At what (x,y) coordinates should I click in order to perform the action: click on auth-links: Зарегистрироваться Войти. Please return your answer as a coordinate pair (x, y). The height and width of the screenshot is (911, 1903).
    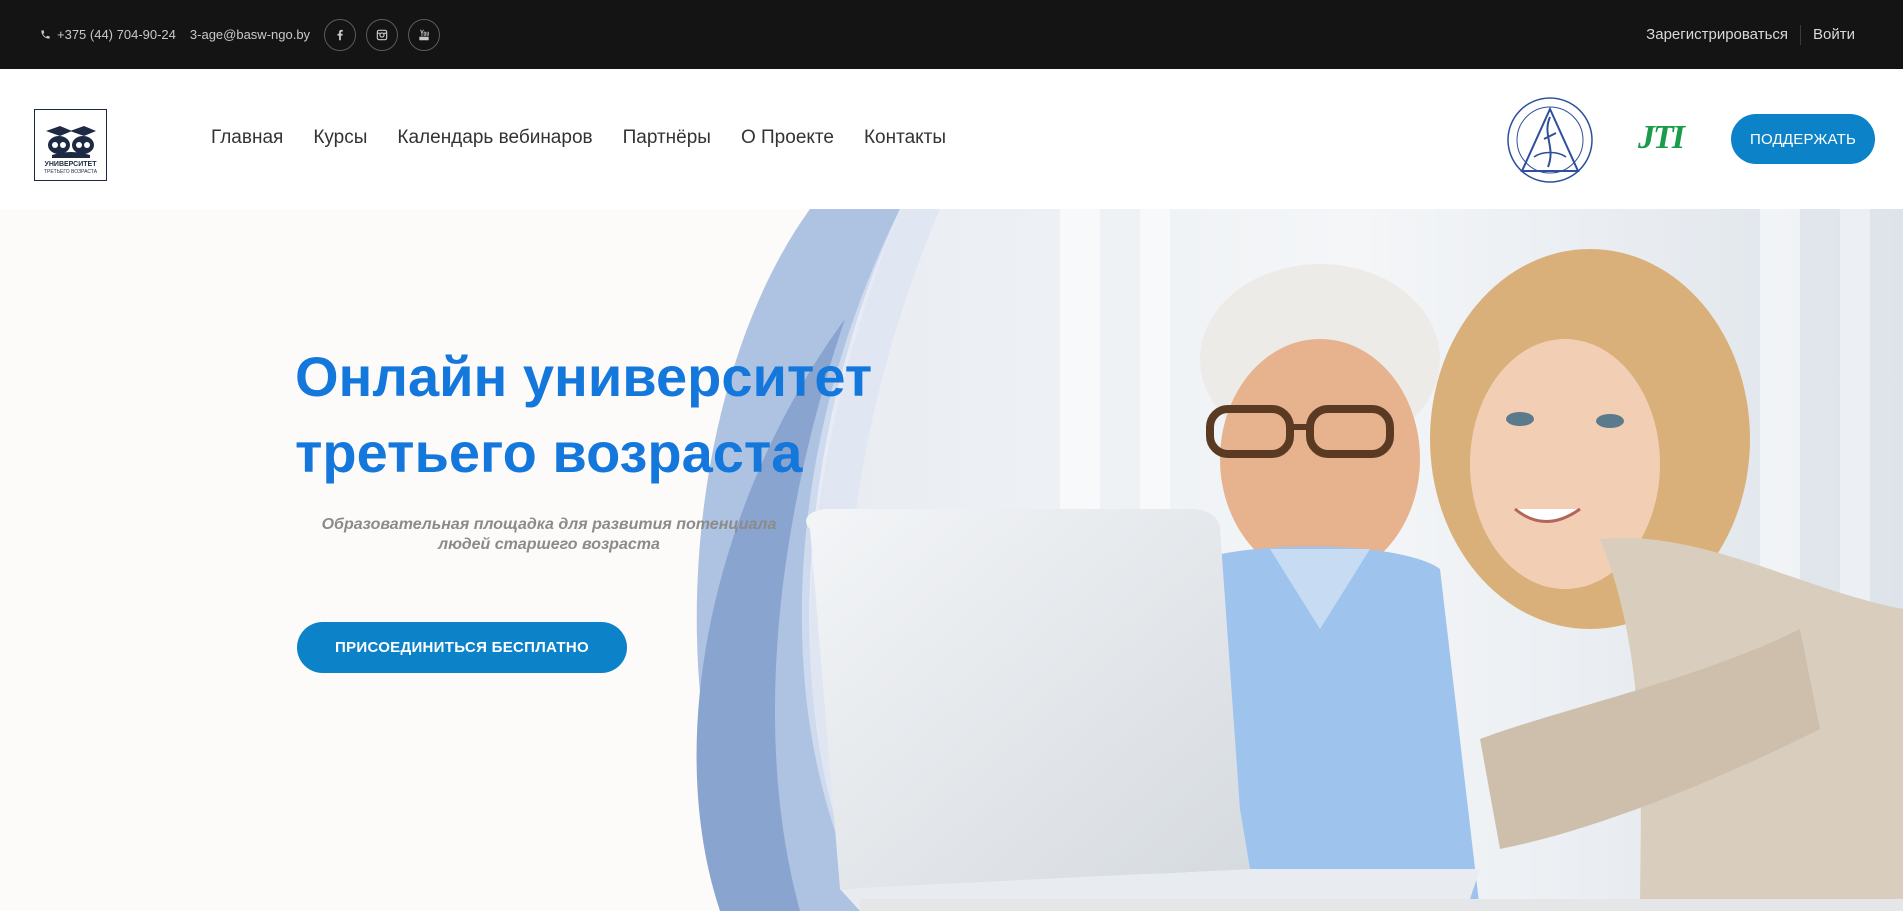
    Looking at the image, I should click on (1750, 34).